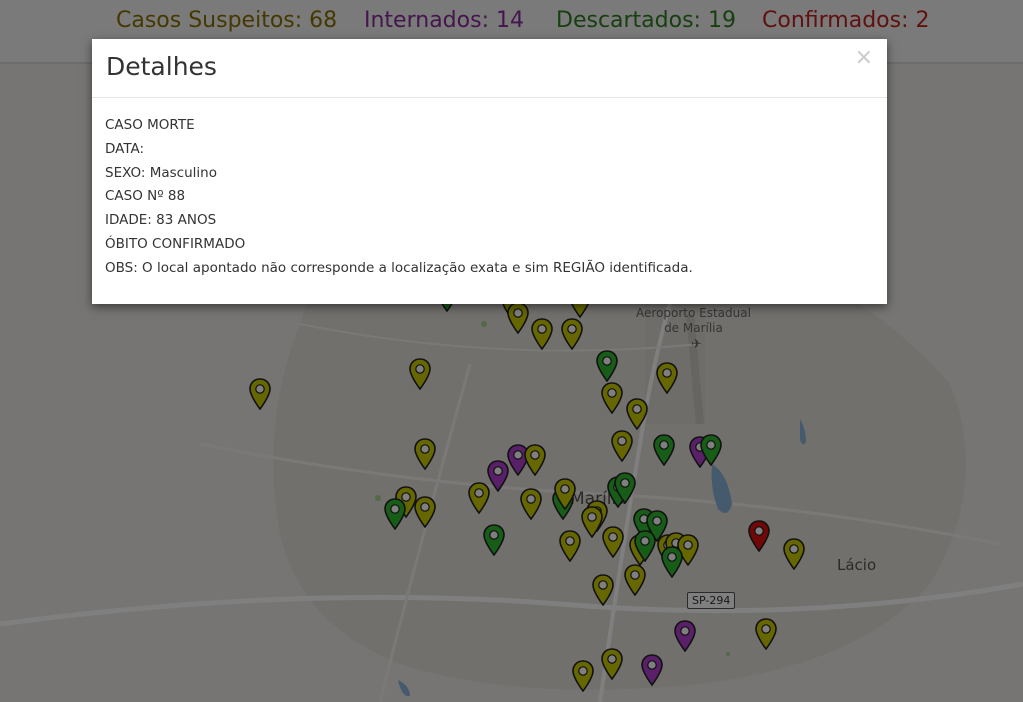  Describe the element at coordinates (864, 57) in the screenshot. I see `close-icon: ×` at that location.